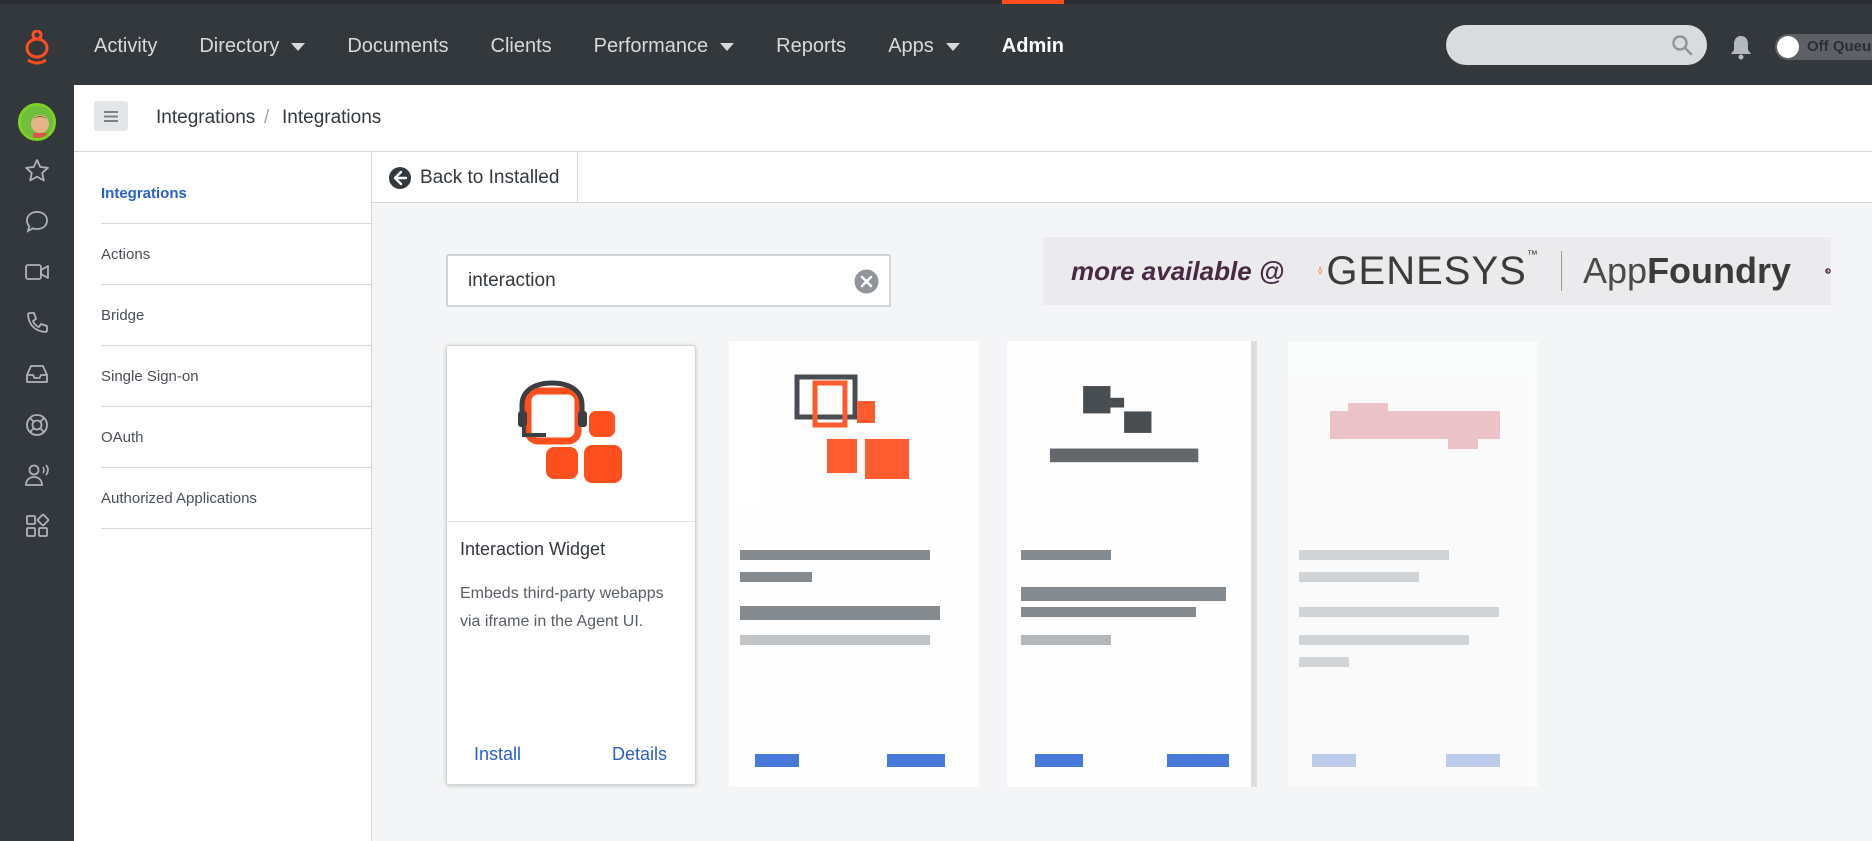  I want to click on nav-directory: Directory, so click(252, 46).